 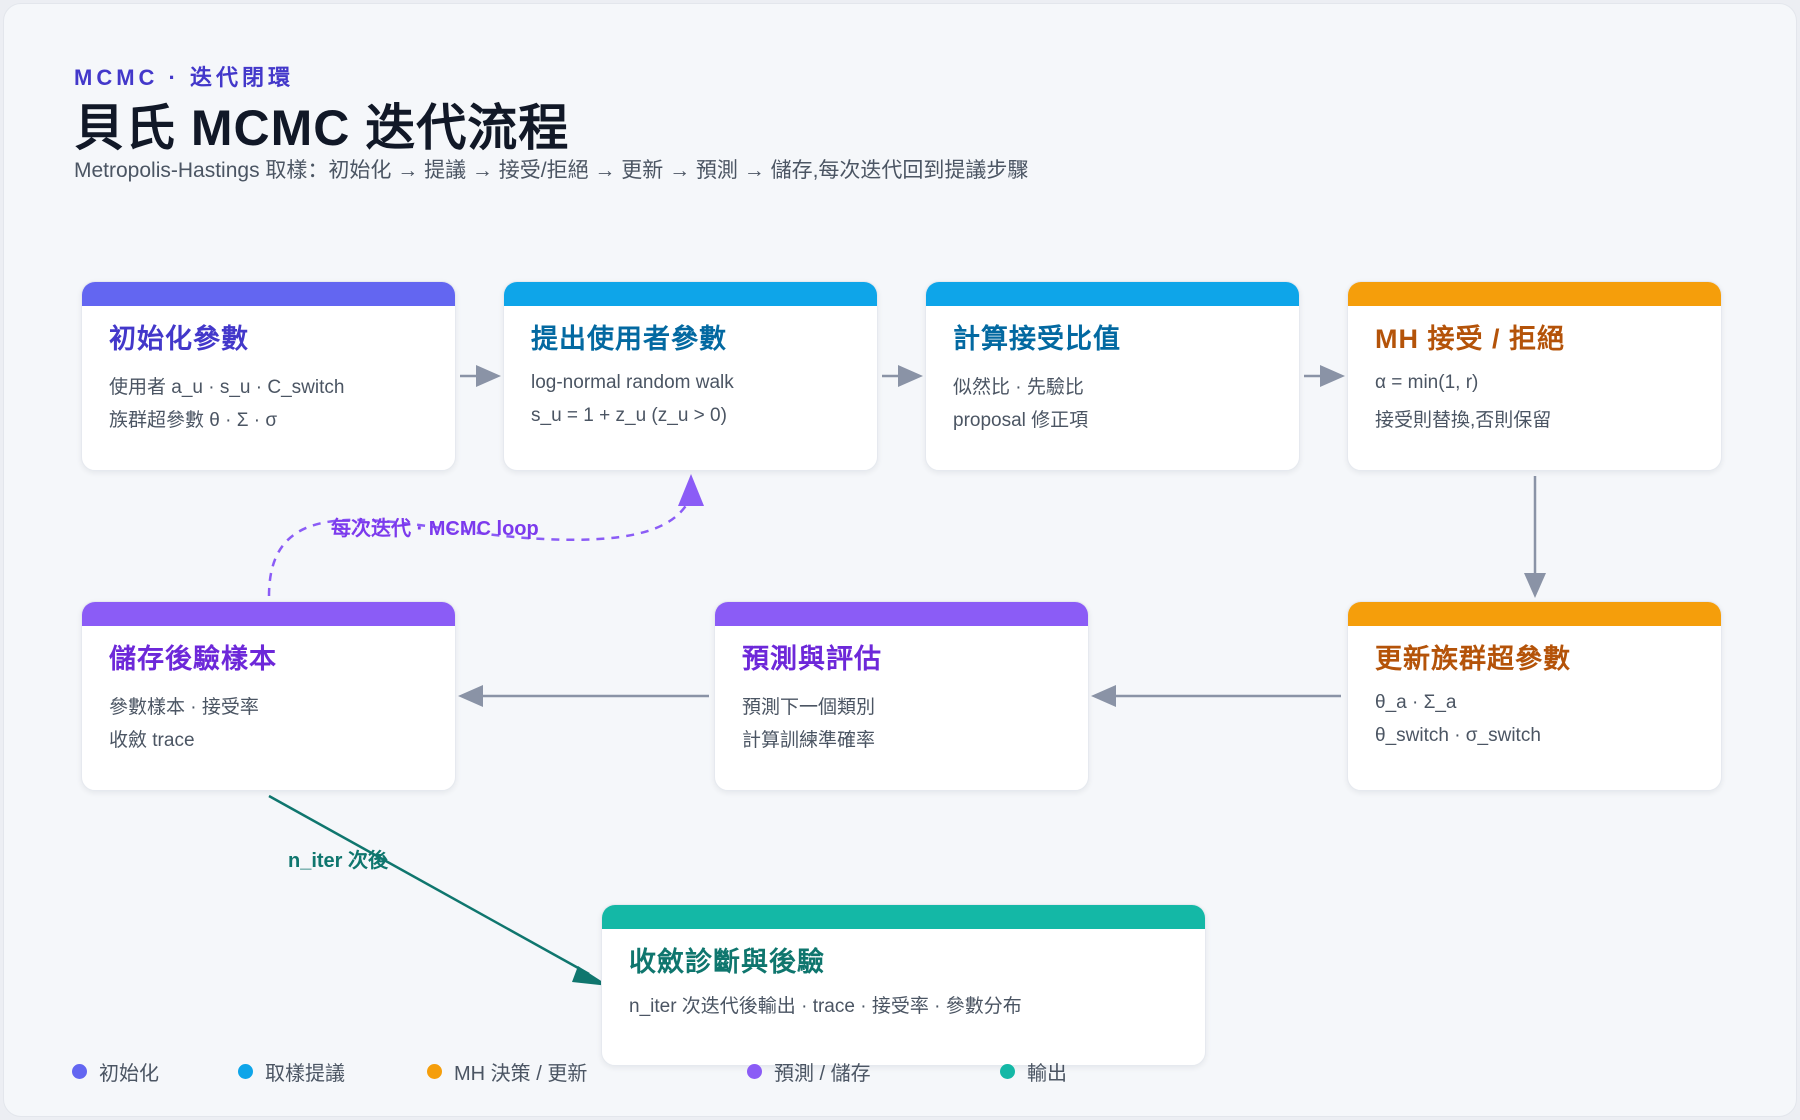 I want to click on node-store: 儲存後驗樣本 參數樣本 · 接受率 收斂 trace, so click(x=268, y=696).